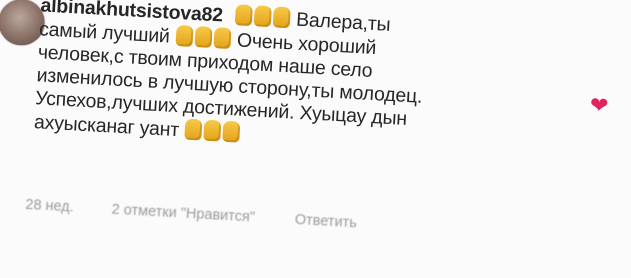 The height and width of the screenshot is (278, 631). Describe the element at coordinates (325, 221) in the screenshot. I see `reply-button: Ответить` at that location.